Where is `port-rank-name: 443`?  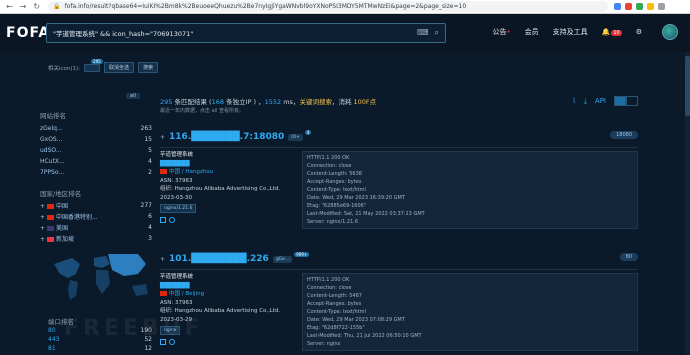 port-rank-name: 443 is located at coordinates (54, 339).